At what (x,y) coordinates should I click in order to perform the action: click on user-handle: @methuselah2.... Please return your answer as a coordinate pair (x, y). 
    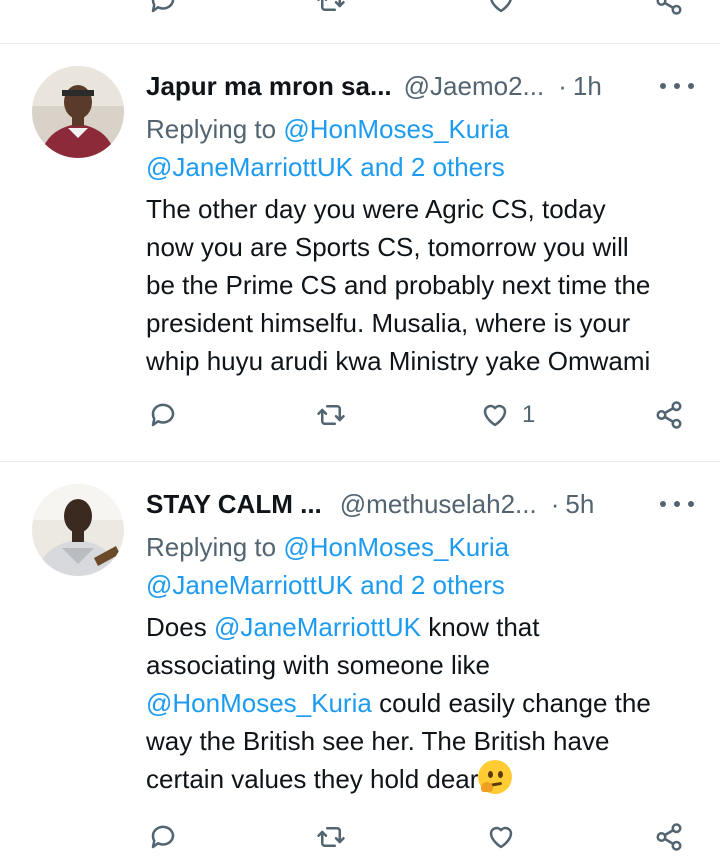
    Looking at the image, I should click on (438, 504).